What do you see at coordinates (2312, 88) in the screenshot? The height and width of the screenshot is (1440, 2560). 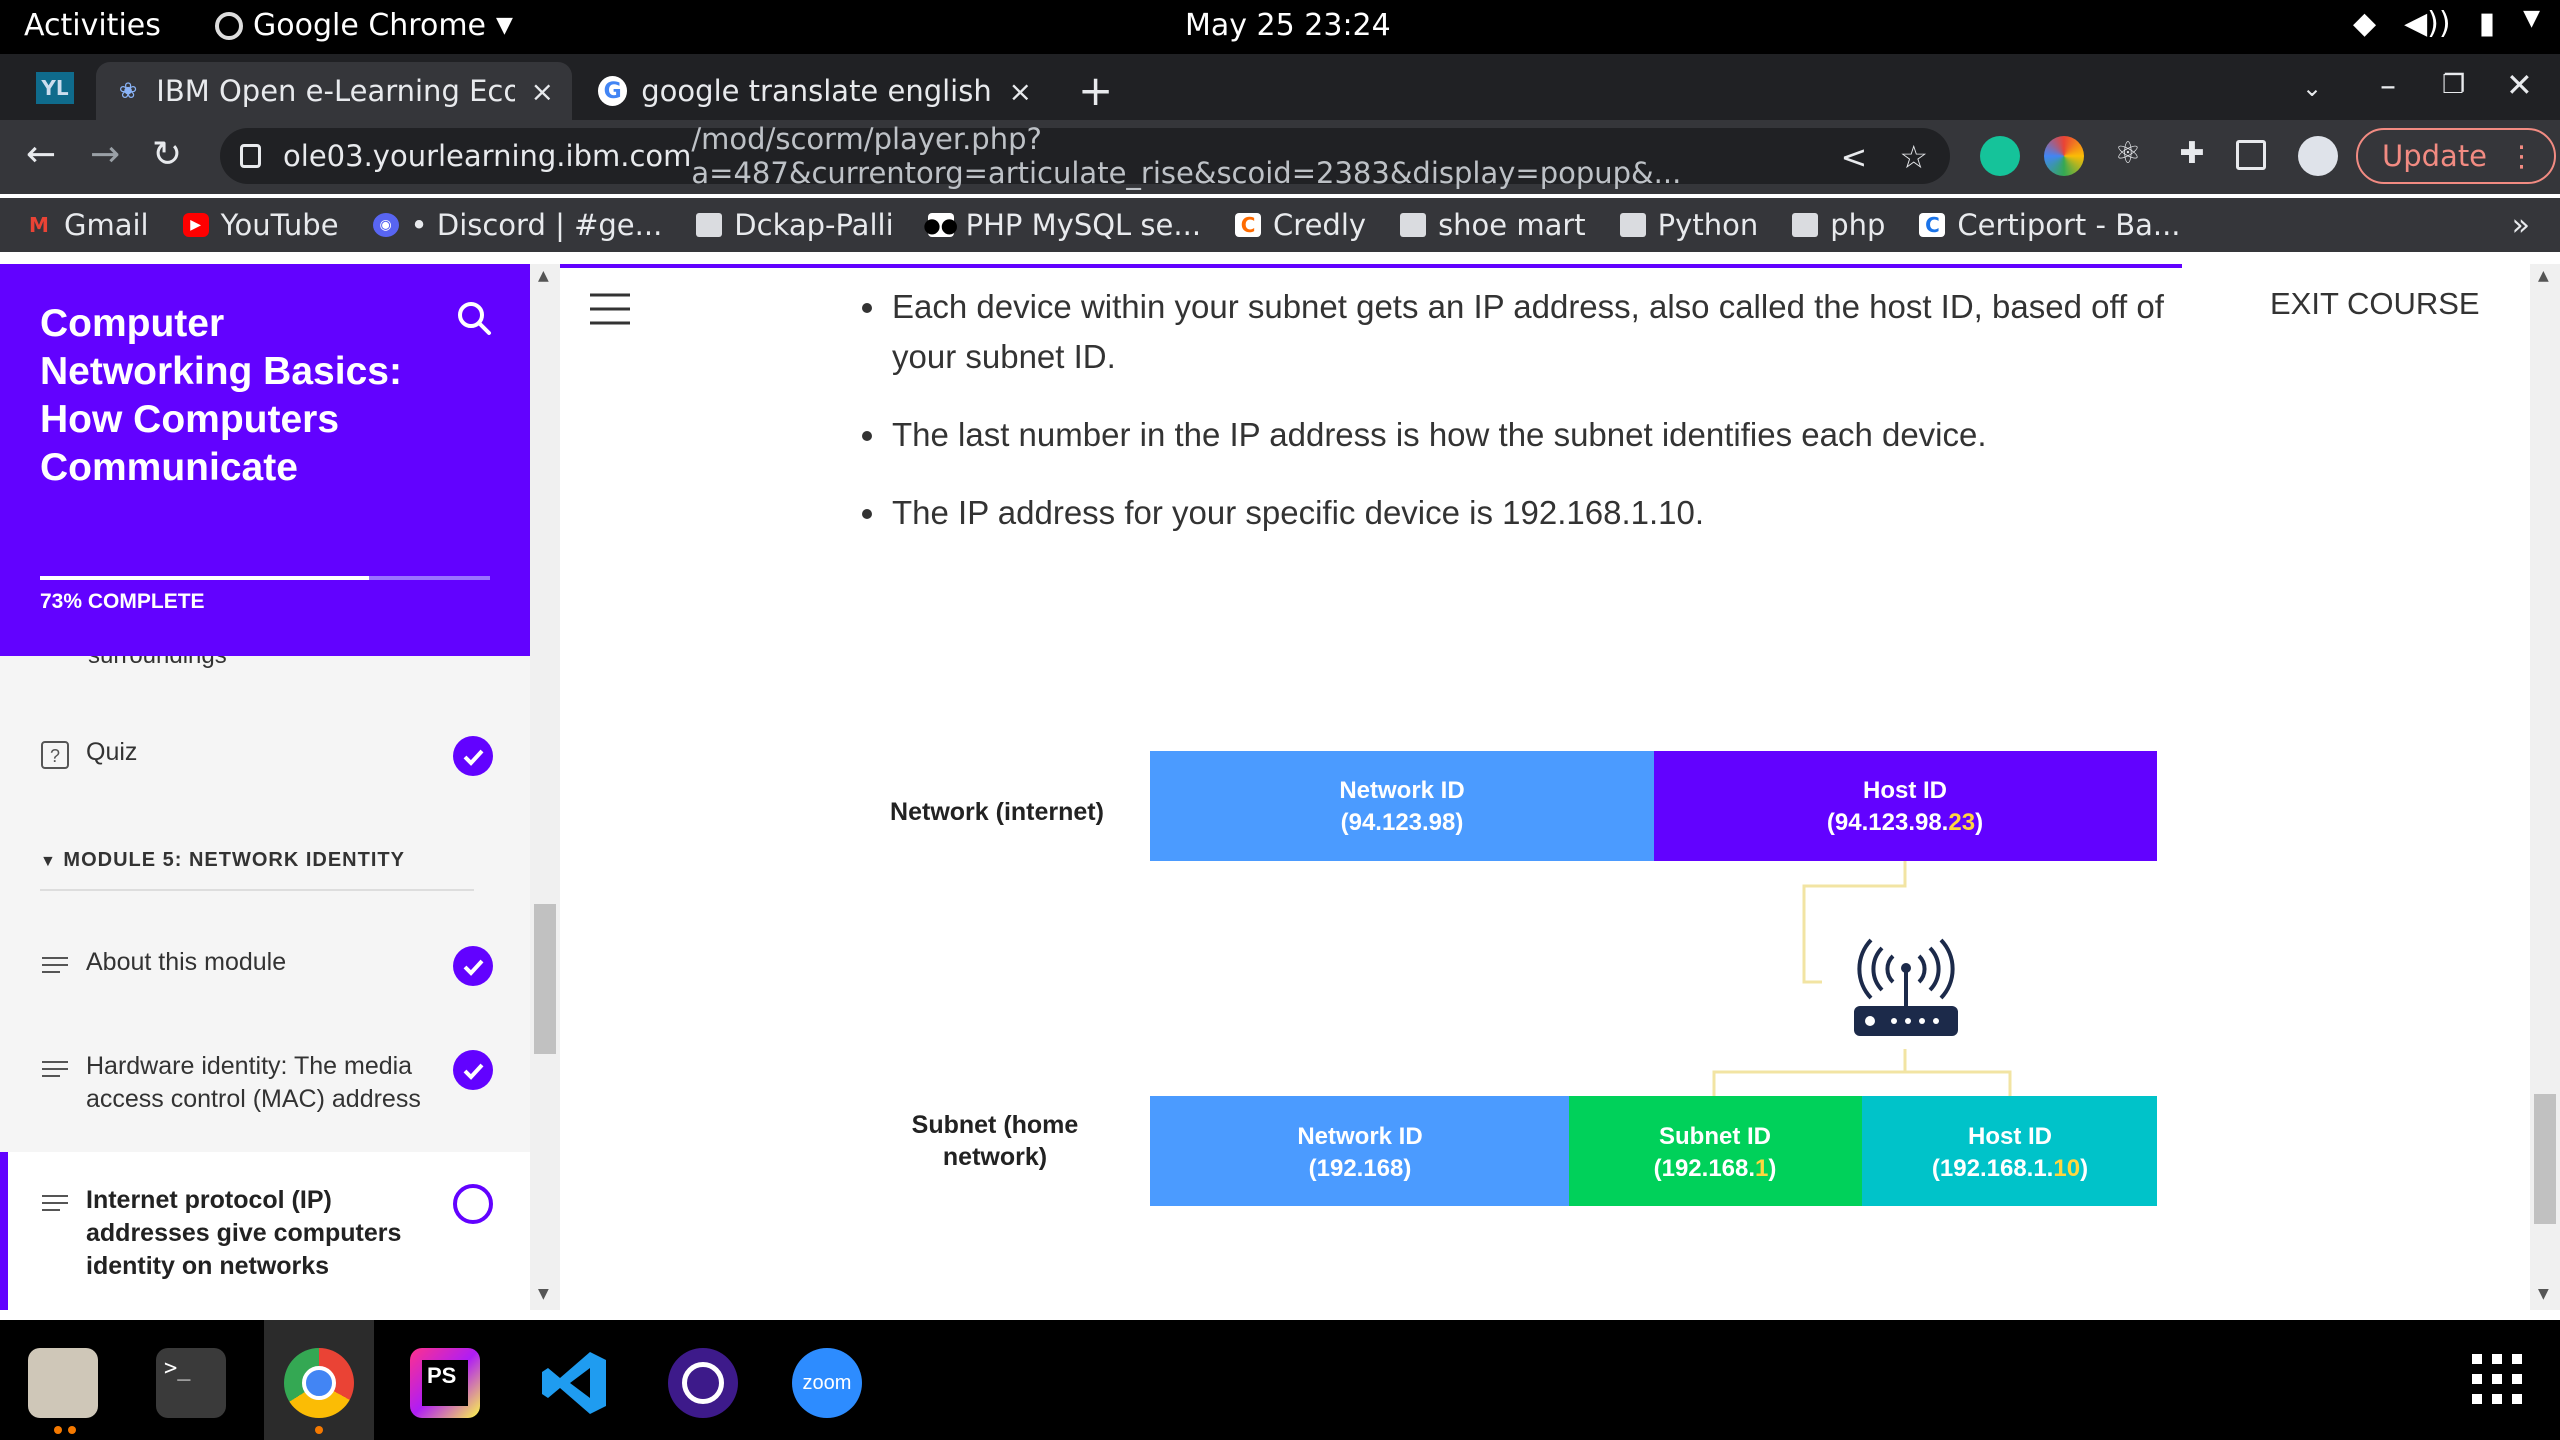 I see `tab-search-icon: ⌄` at bounding box center [2312, 88].